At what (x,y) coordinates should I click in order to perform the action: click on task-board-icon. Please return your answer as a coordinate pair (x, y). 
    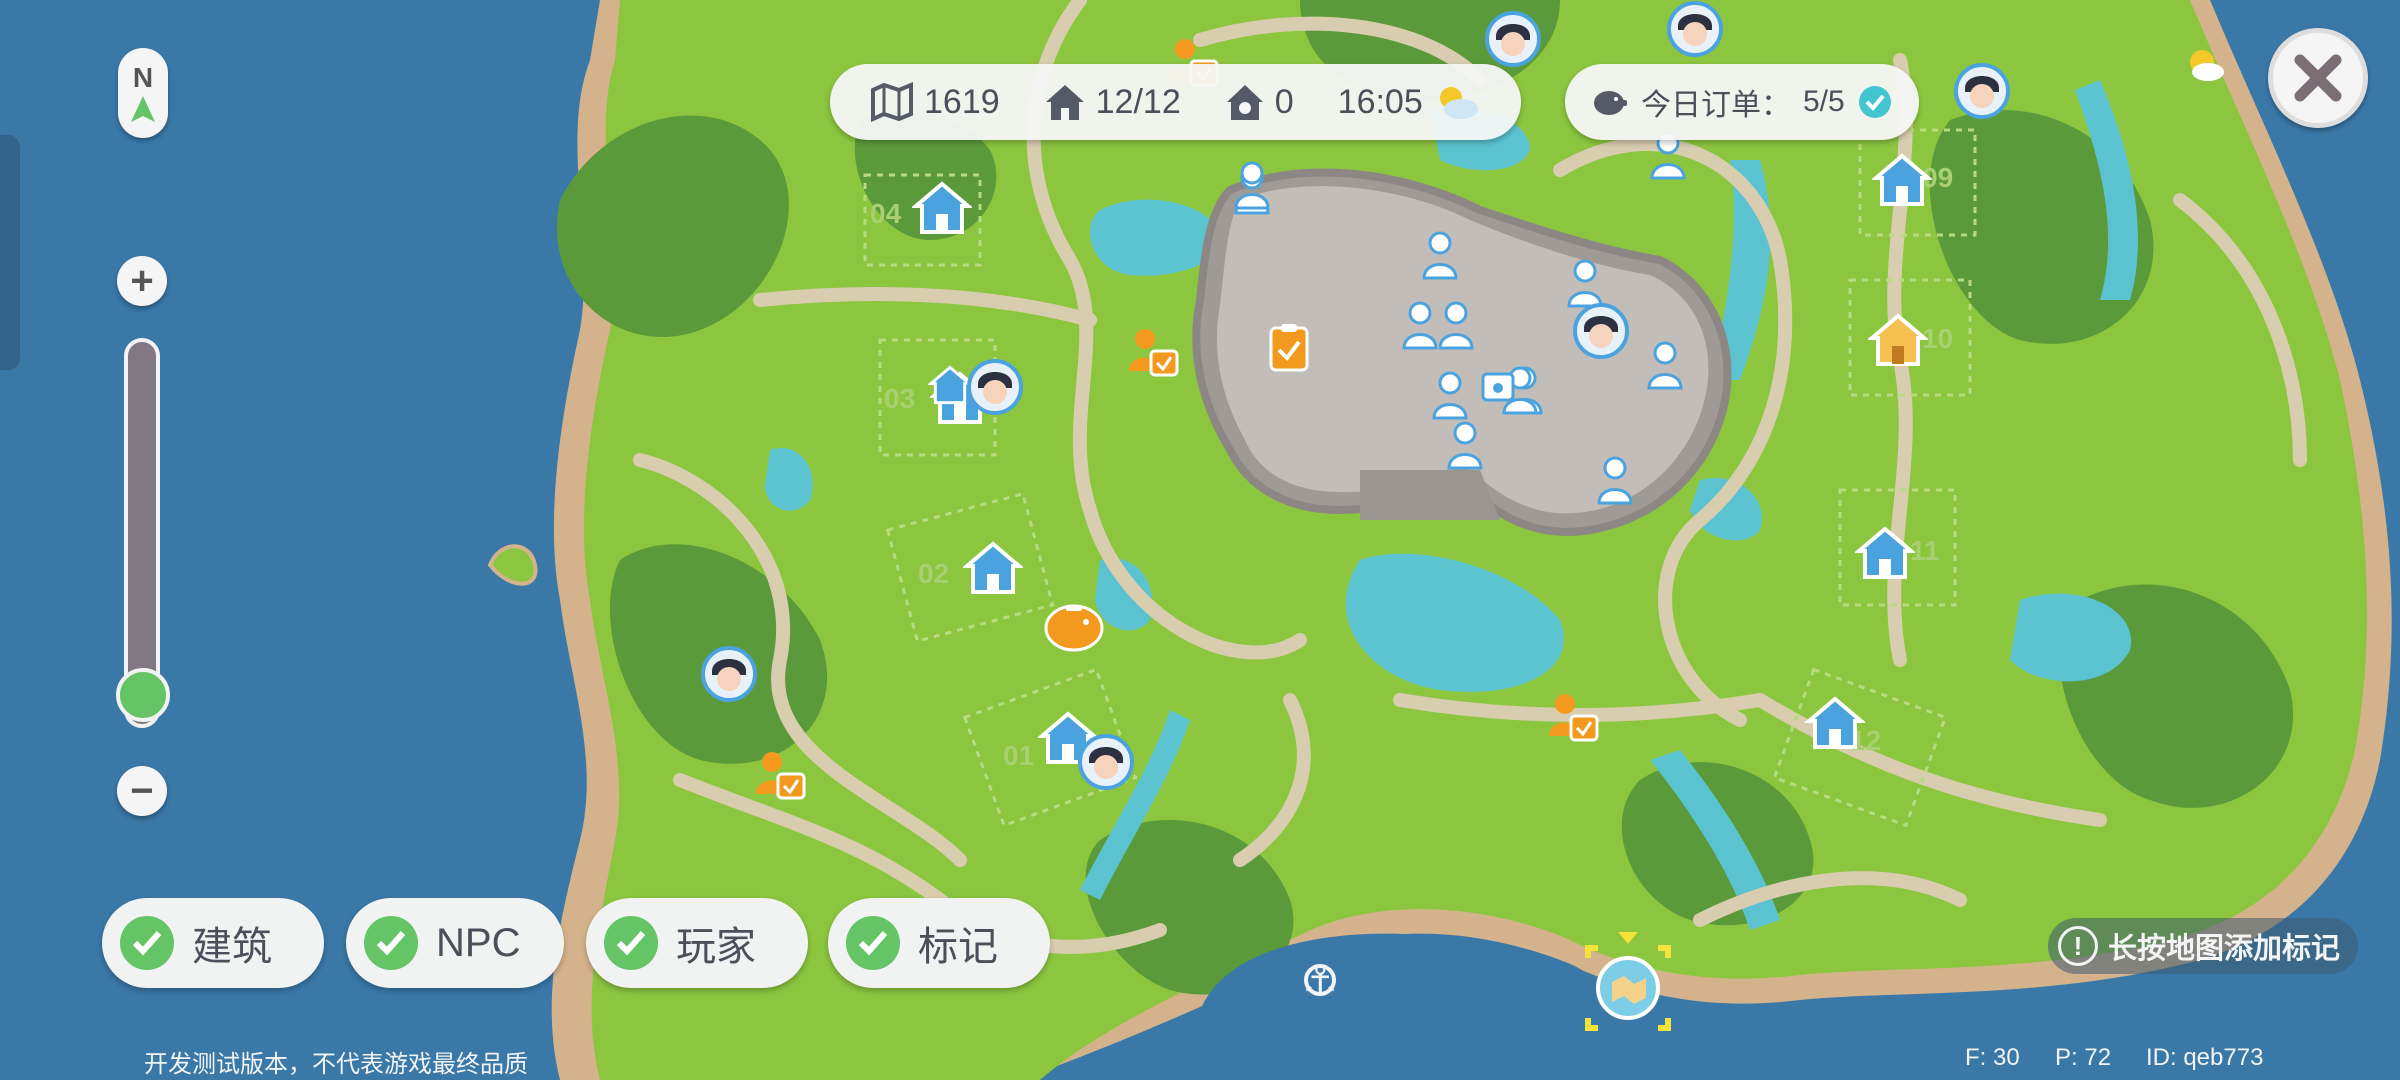
    Looking at the image, I should click on (1289, 348).